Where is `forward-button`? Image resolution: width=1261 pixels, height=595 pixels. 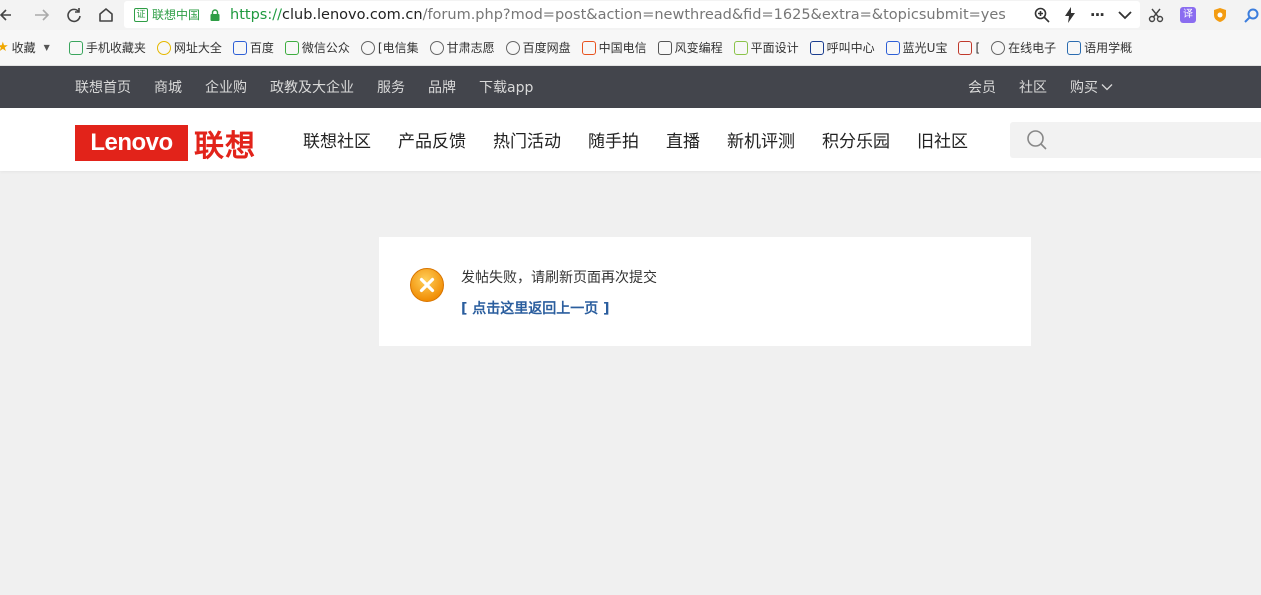
forward-button is located at coordinates (42, 15).